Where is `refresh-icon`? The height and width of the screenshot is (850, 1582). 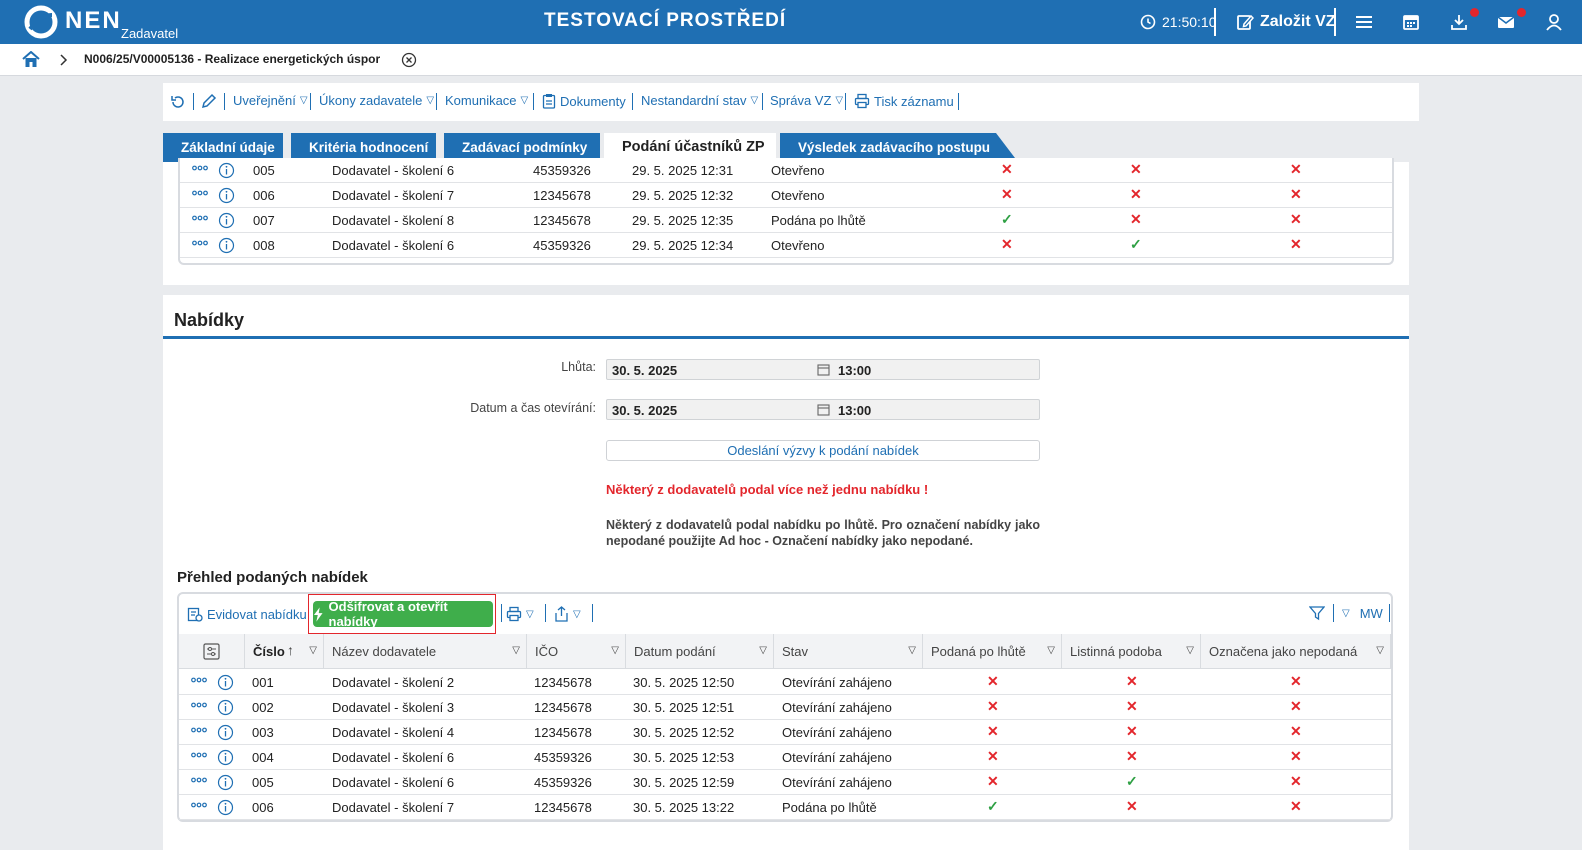 refresh-icon is located at coordinates (178, 102).